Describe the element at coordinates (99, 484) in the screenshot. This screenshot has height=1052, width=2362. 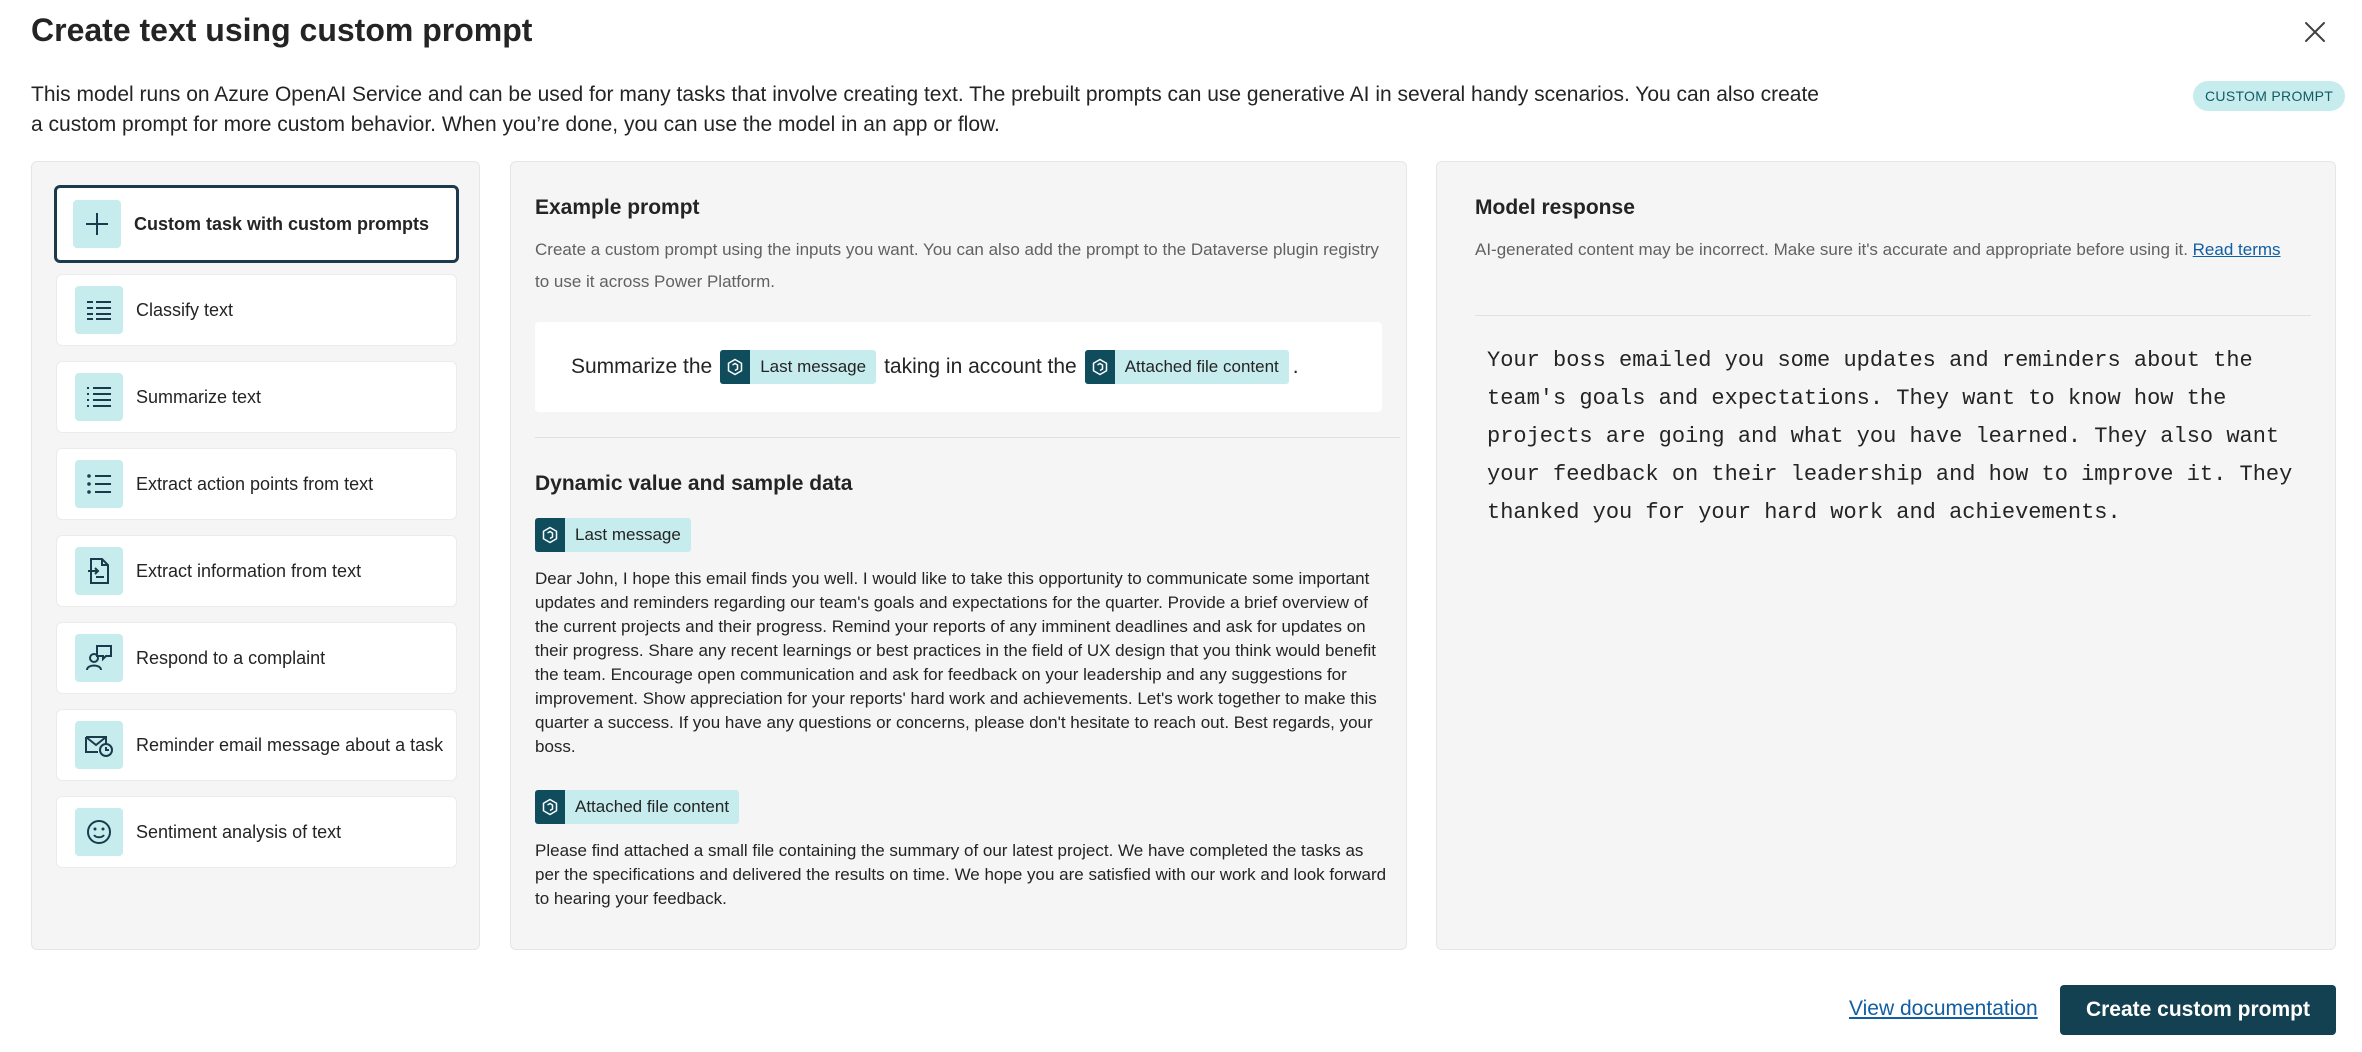
I see `bulleted-list-icon` at that location.